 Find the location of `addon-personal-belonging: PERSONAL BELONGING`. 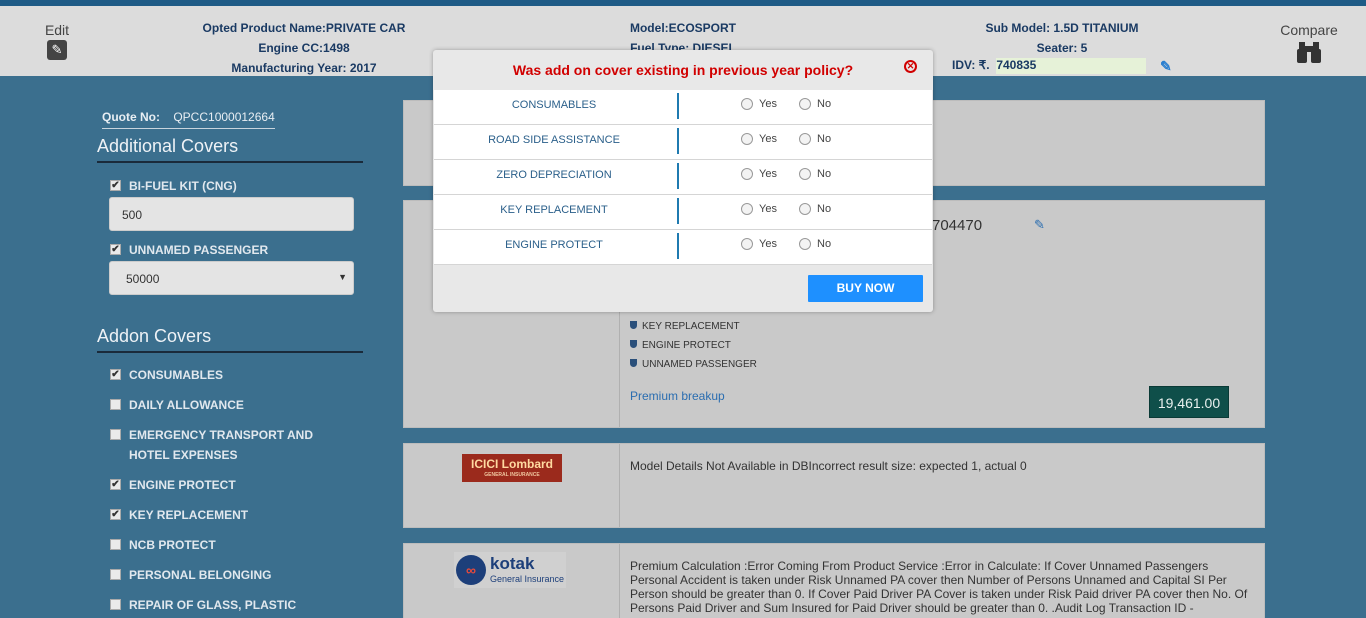

addon-personal-belonging: PERSONAL BELONGING is located at coordinates (190, 575).